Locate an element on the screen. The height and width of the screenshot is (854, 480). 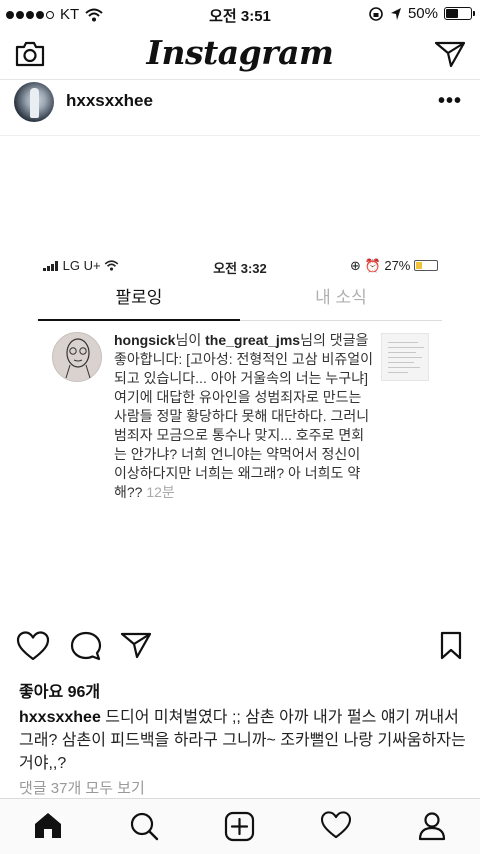
app-header: Instagram is located at coordinates (240, 54).